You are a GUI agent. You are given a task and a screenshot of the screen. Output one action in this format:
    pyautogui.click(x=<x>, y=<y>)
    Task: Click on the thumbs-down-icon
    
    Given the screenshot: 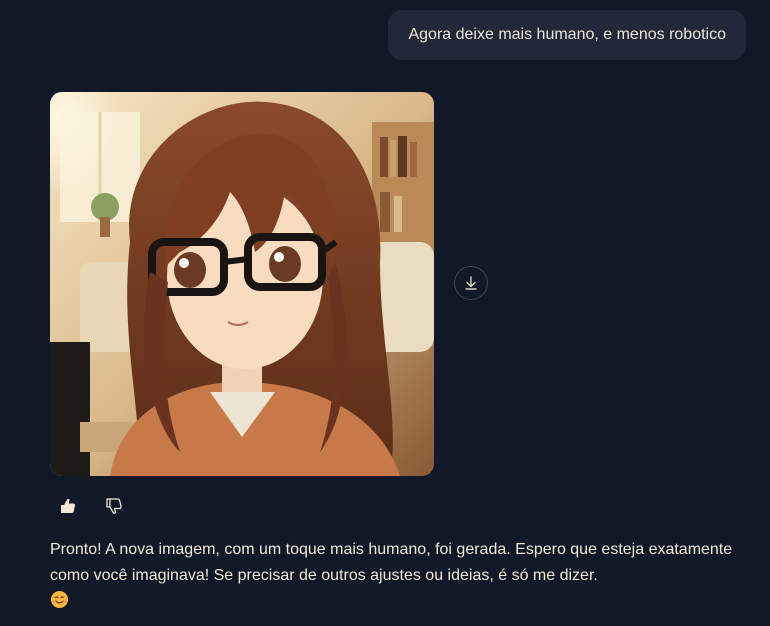 What is the action you would take?
    pyautogui.click(x=114, y=506)
    